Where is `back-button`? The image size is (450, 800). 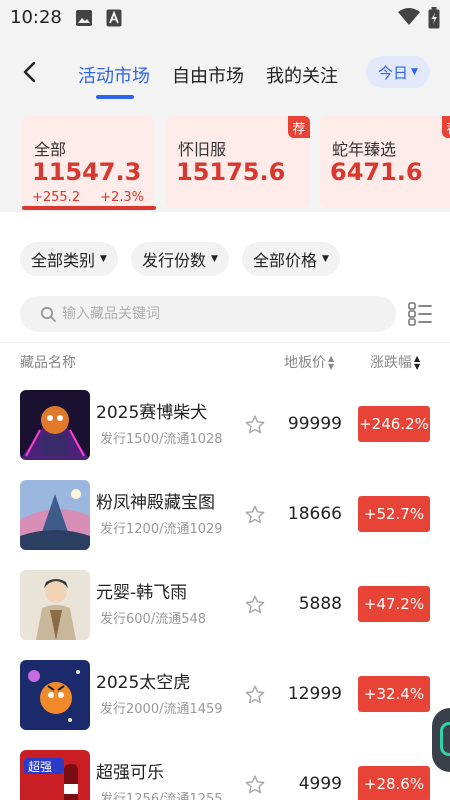
back-button is located at coordinates (29, 72).